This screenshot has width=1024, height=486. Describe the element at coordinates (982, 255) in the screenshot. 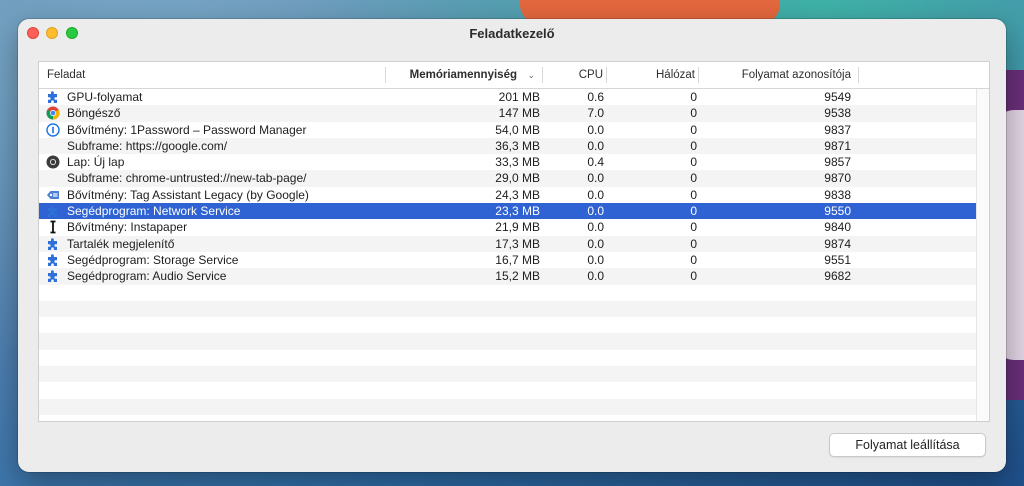

I see `vertical-scrollbar` at that location.